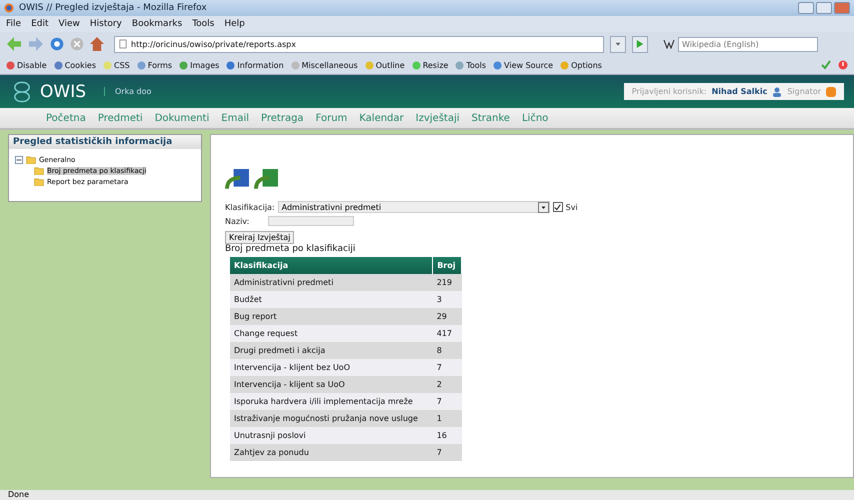 The width and height of the screenshot is (854, 500). What do you see at coordinates (14, 24) in the screenshot?
I see `menu-item: File` at bounding box center [14, 24].